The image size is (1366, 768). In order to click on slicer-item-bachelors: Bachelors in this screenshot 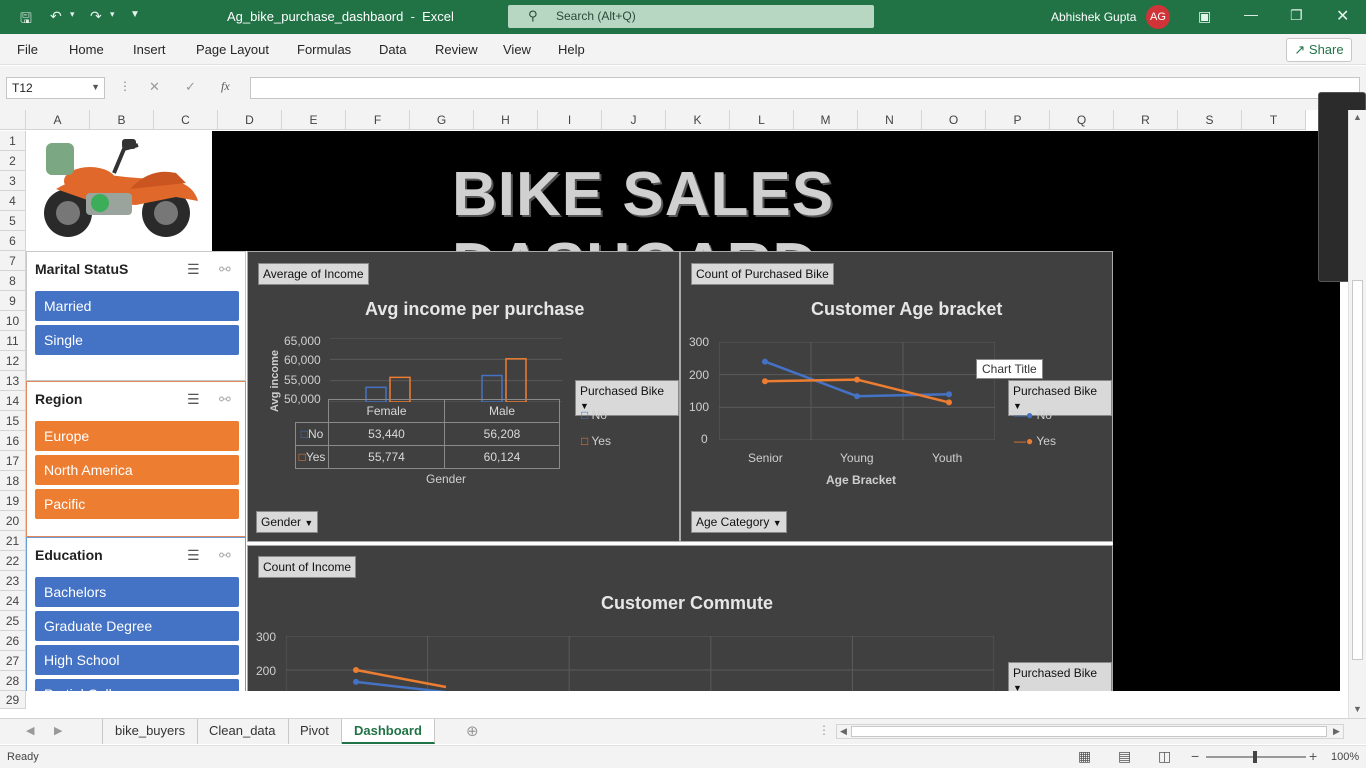, I will do `click(137, 592)`.